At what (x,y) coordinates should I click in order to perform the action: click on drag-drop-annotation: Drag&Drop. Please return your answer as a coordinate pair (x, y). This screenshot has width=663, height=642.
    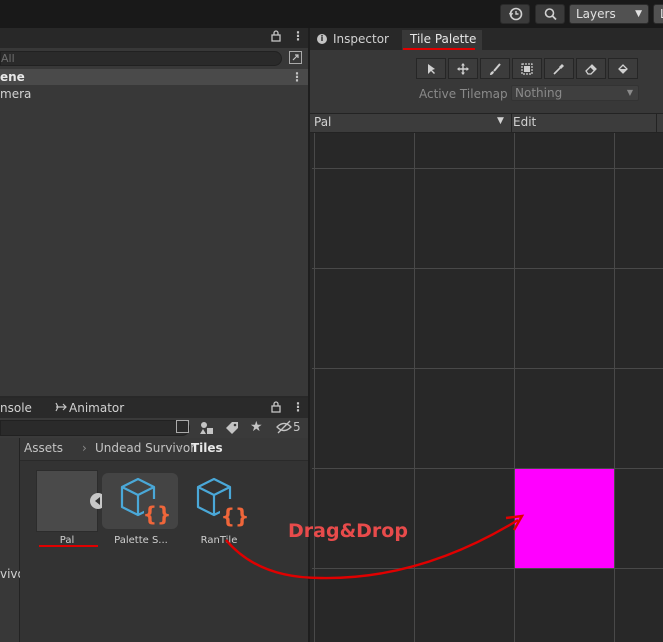
    Looking at the image, I should click on (348, 531).